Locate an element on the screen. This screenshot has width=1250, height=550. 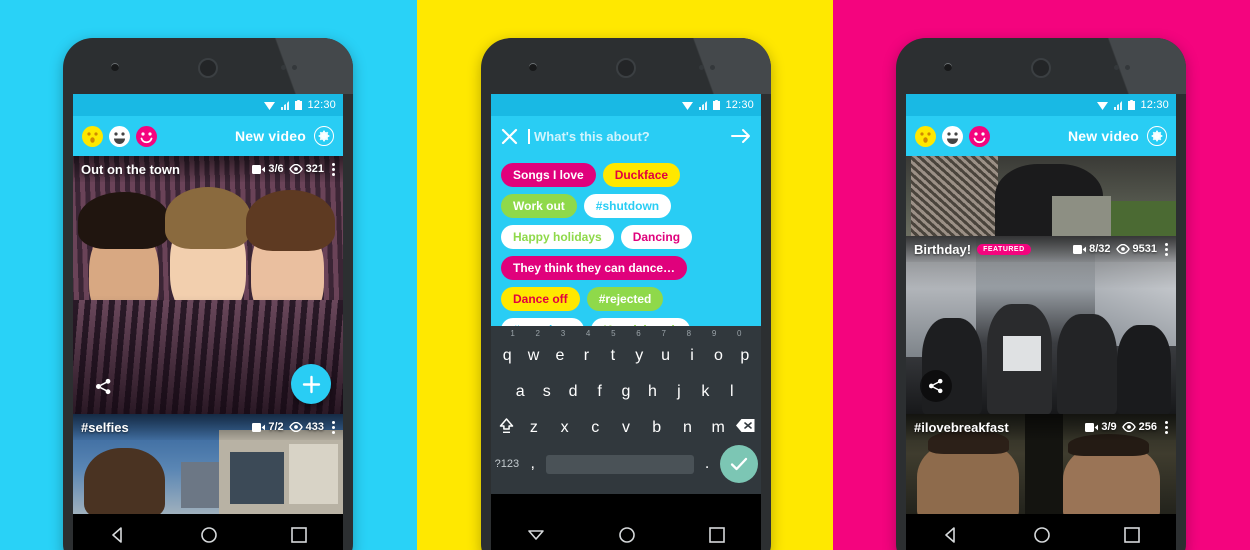
compose-toolbar: What's this about? is located at coordinates (626, 136).